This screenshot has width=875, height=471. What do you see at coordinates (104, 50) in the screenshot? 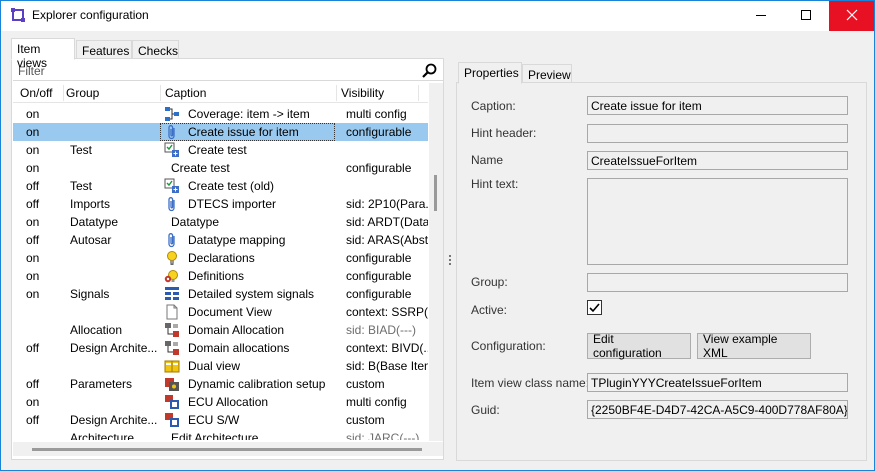
I see `tab-features: Features` at bounding box center [104, 50].